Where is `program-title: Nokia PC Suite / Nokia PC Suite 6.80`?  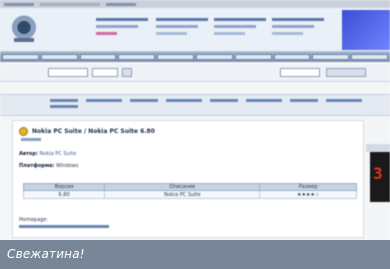 program-title: Nokia PC Suite / Nokia PC Suite 6.80 is located at coordinates (93, 131).